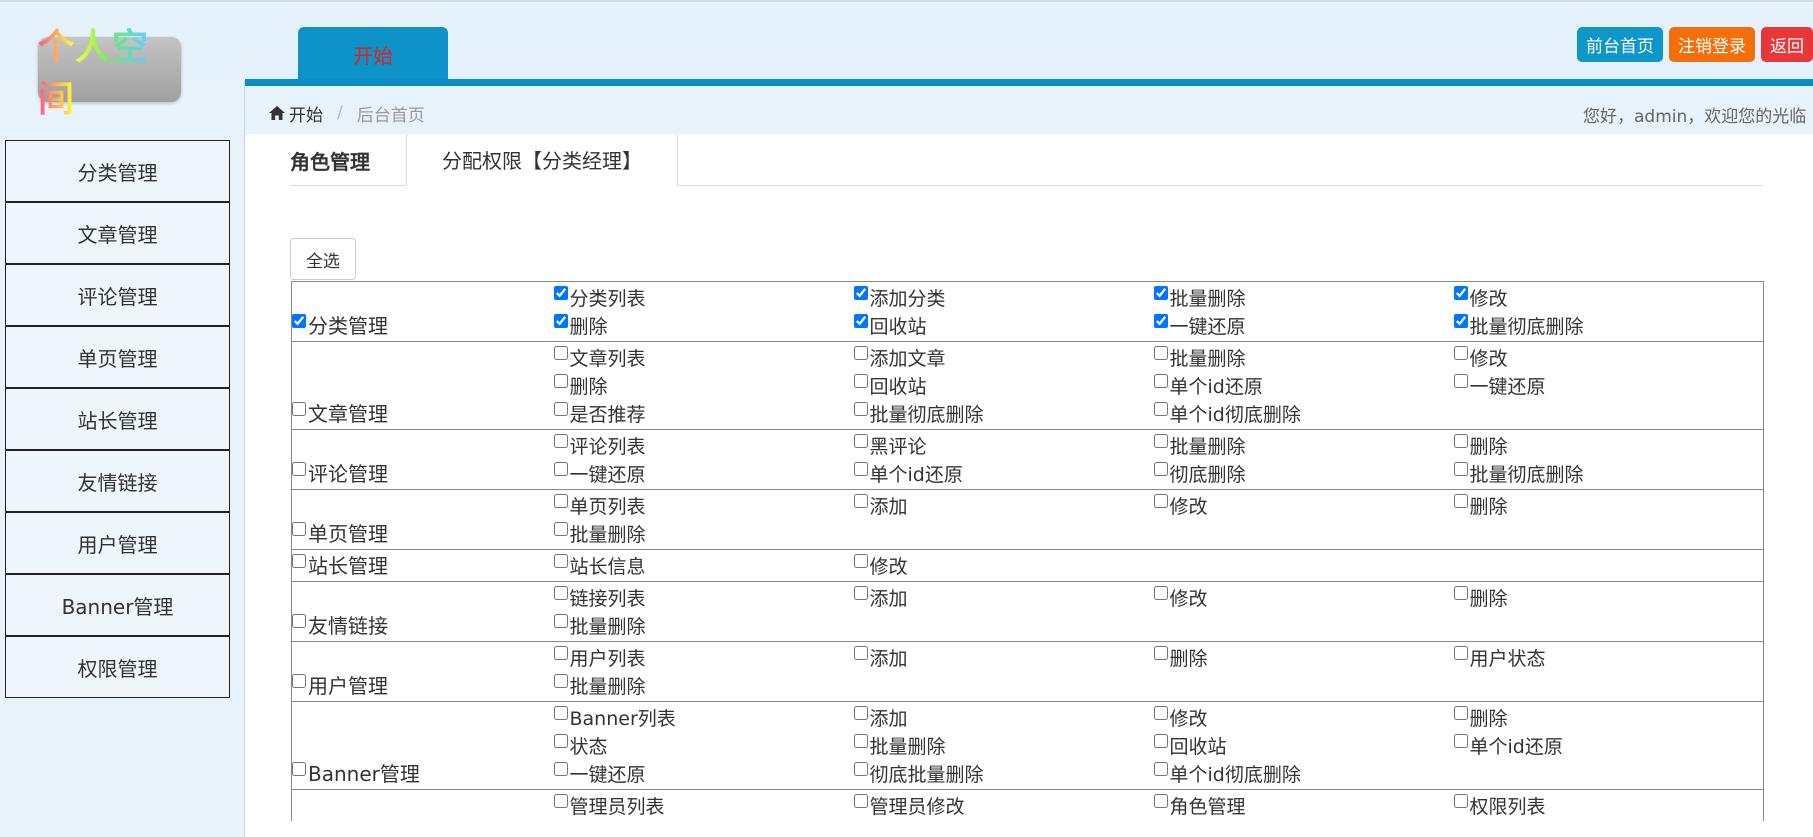 The height and width of the screenshot is (837, 1813). I want to click on permission-checkbox-label: 彻底批量删除, so click(918, 773).